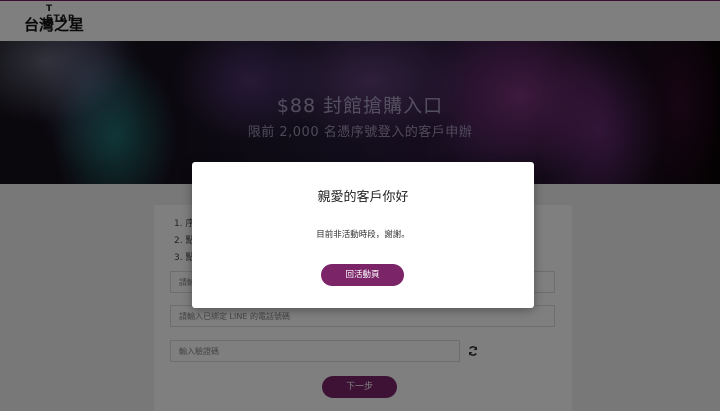  I want to click on dialog-title: 親愛的客戶你好, so click(363, 197).